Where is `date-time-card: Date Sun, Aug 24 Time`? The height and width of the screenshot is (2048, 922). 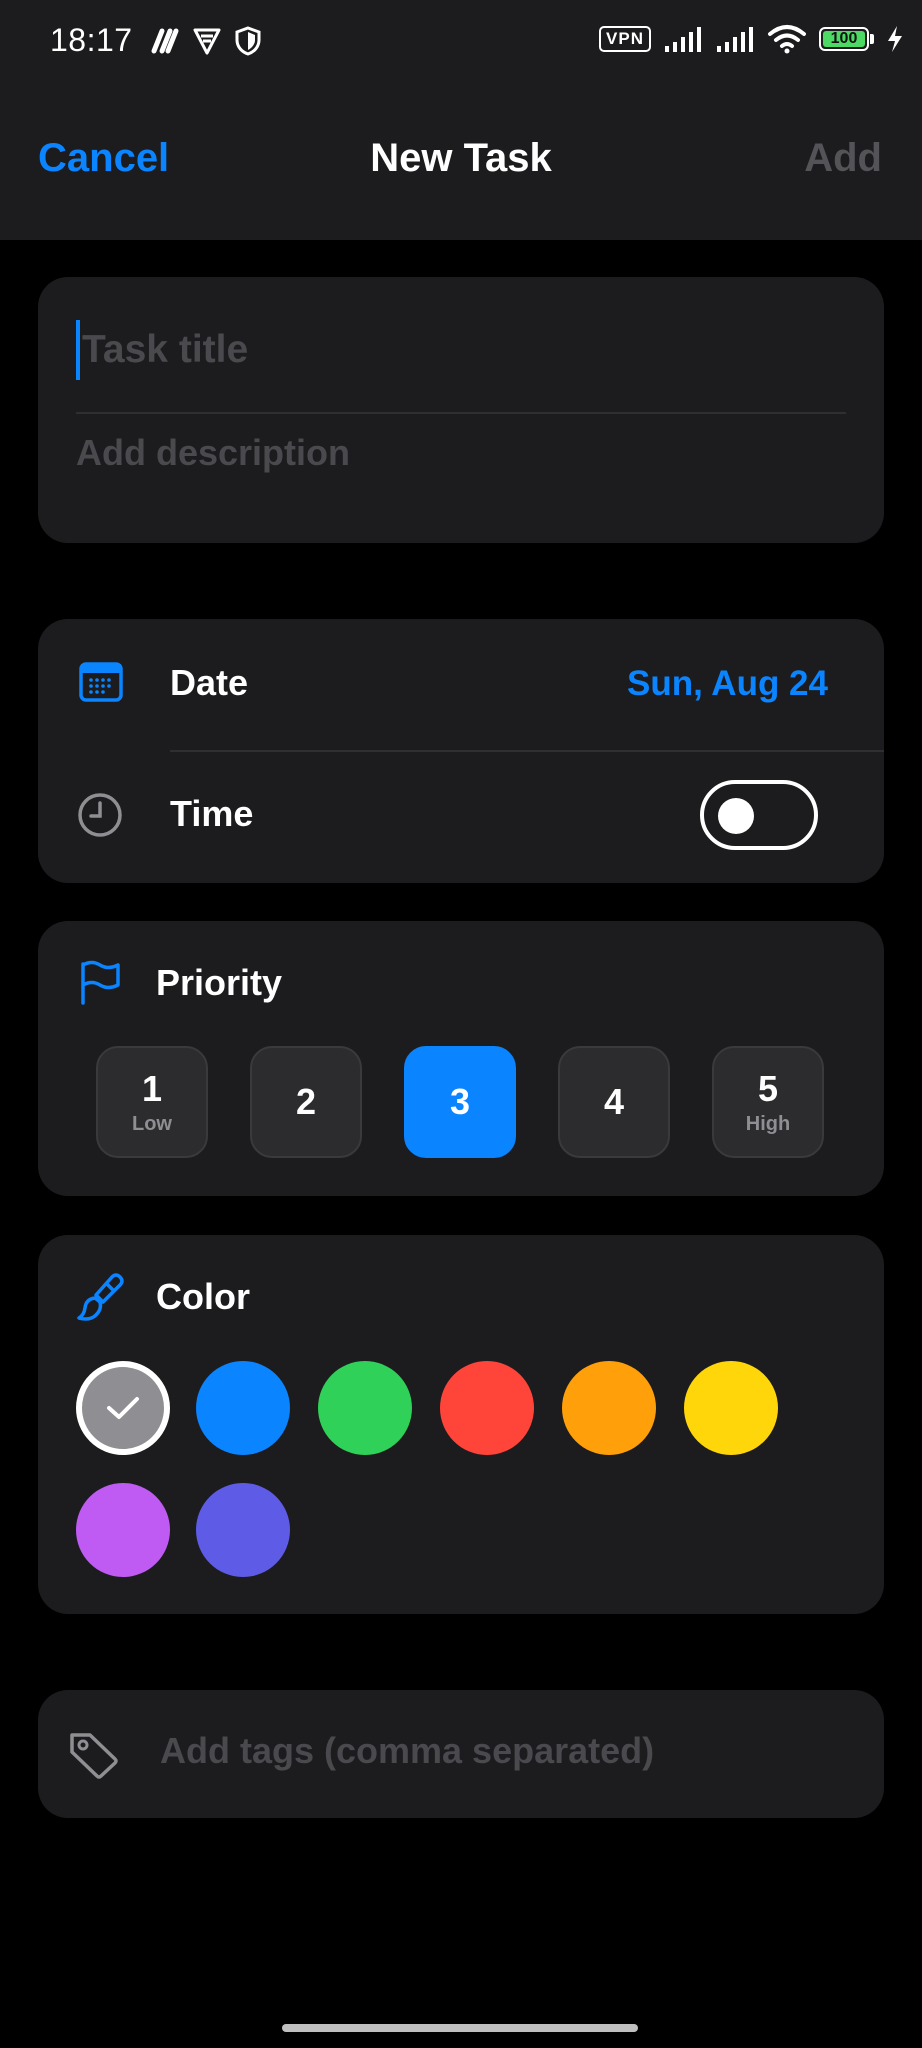
date-time-card: Date Sun, Aug 24 Time is located at coordinates (461, 751).